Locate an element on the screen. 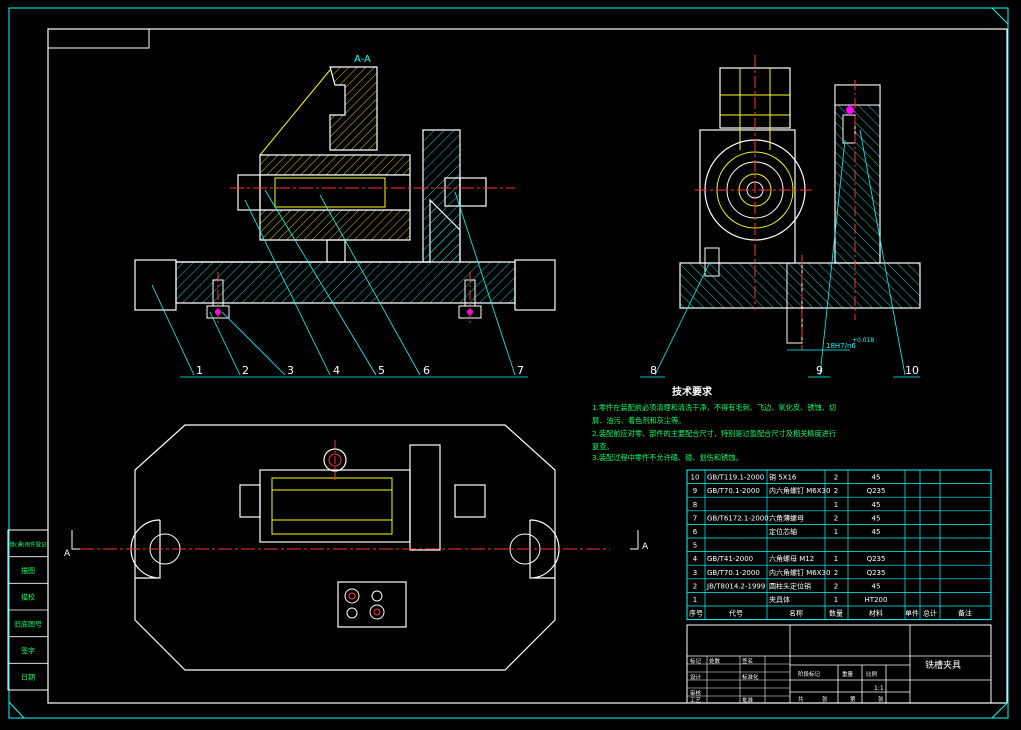  balloon-4: 4 is located at coordinates (336, 370).